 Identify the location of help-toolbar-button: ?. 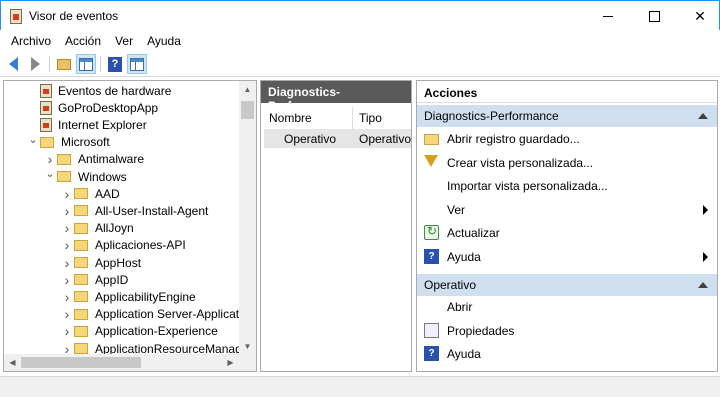
(115, 64).